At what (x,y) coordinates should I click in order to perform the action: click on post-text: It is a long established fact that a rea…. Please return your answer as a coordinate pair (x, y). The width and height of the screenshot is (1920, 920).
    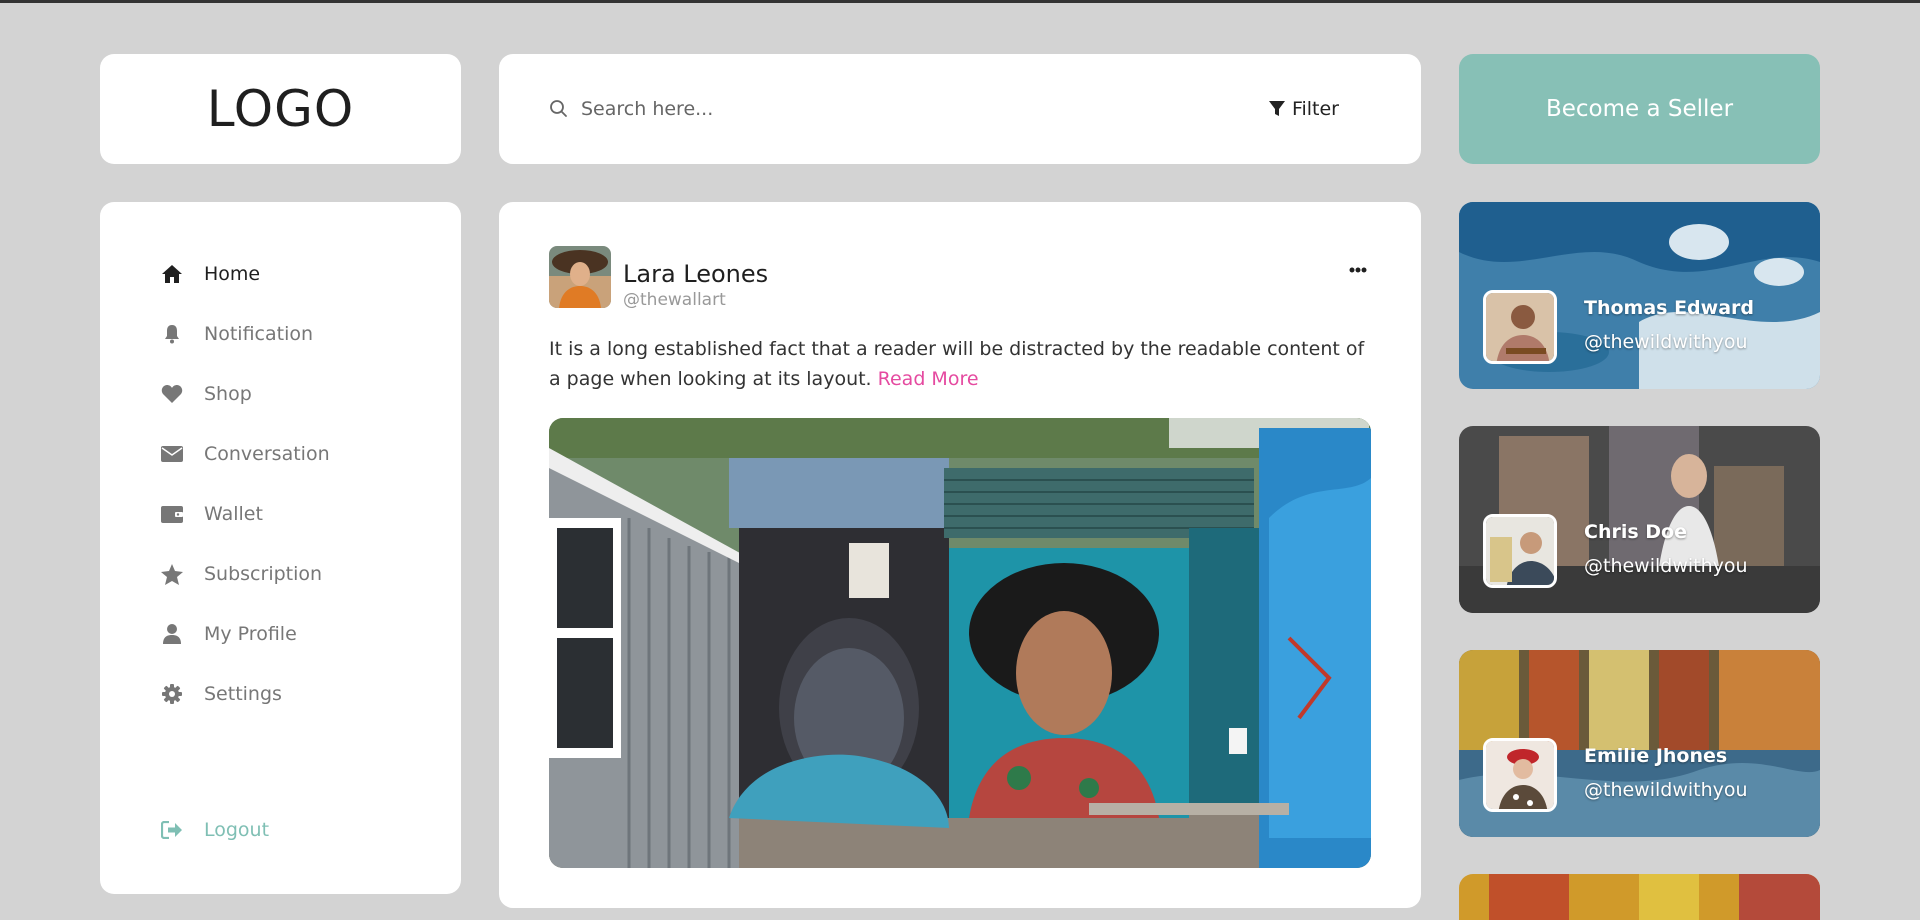
    Looking at the image, I should click on (960, 364).